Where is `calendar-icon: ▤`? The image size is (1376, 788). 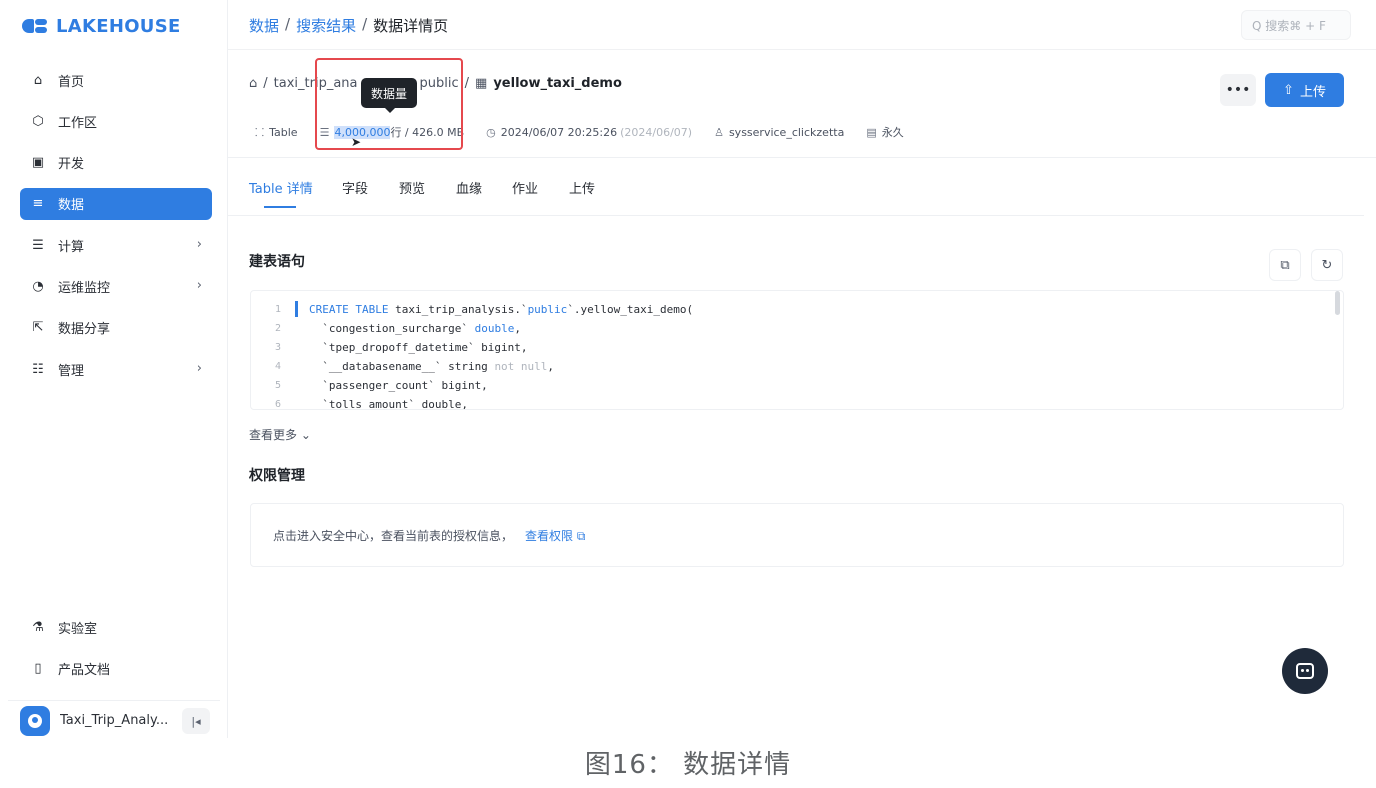 calendar-icon: ▤ is located at coordinates (871, 132).